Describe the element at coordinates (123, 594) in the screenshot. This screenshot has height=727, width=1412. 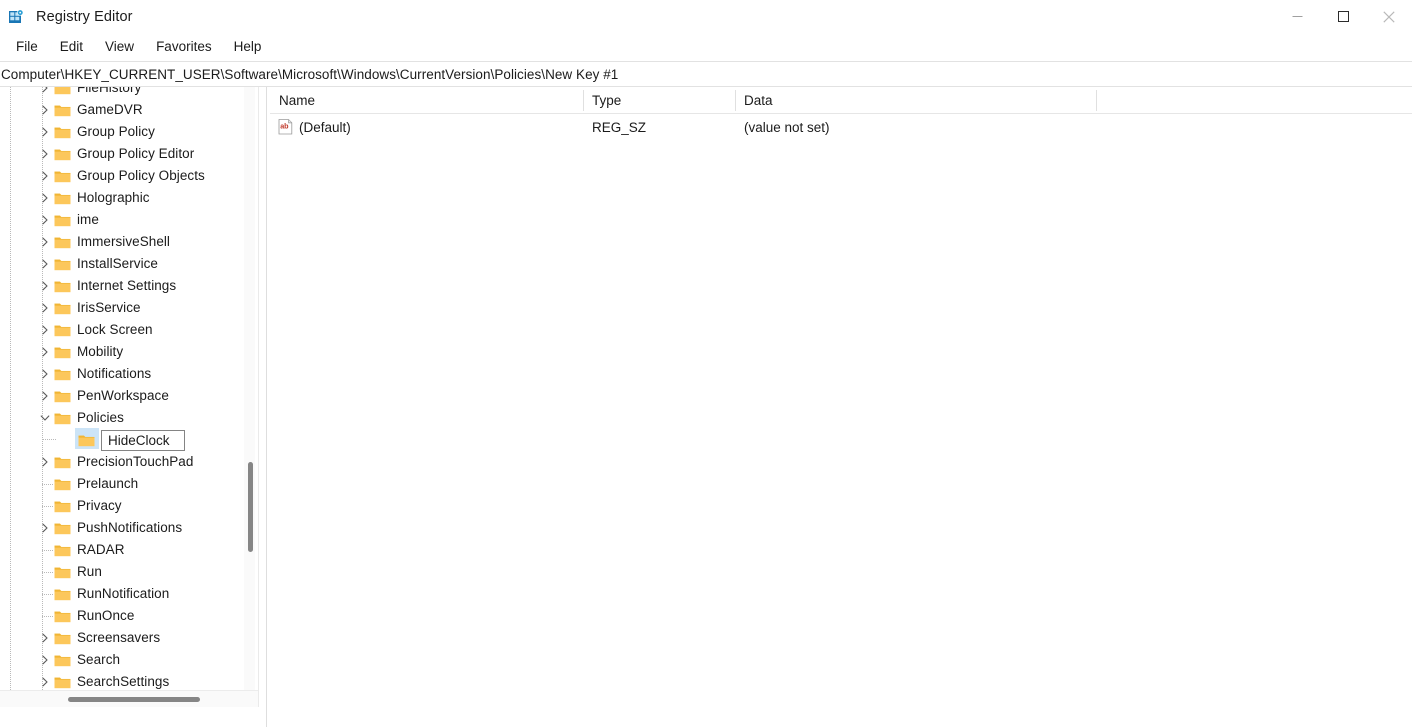
I see `tree-node-label: RunNotification` at that location.